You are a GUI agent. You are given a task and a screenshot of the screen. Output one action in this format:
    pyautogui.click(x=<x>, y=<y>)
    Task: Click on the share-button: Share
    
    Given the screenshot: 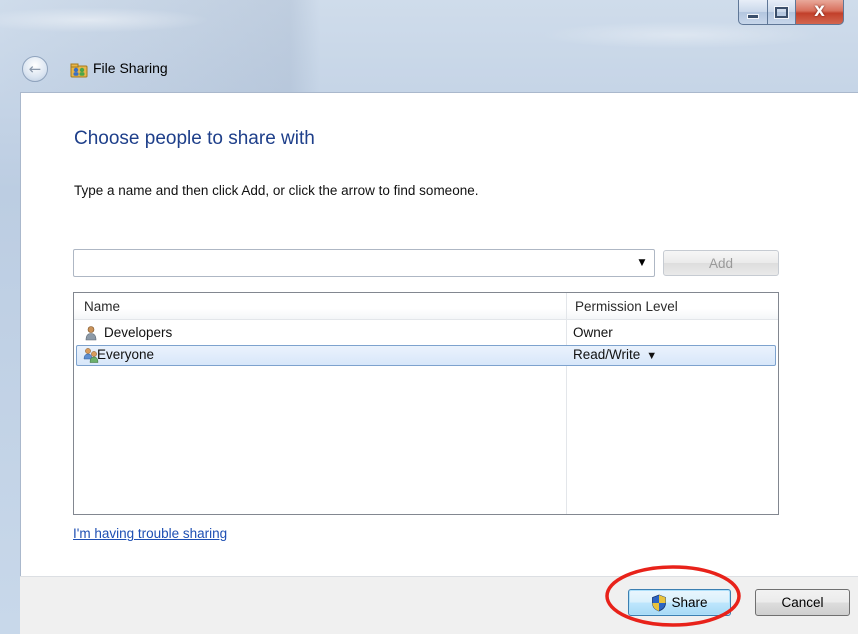 What is the action you would take?
    pyautogui.click(x=679, y=602)
    